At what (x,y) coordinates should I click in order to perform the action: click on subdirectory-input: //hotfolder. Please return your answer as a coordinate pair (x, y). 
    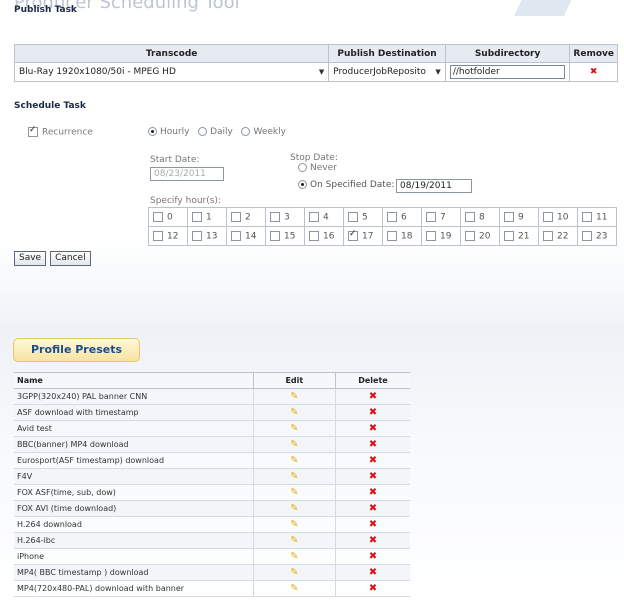
    Looking at the image, I should click on (507, 72).